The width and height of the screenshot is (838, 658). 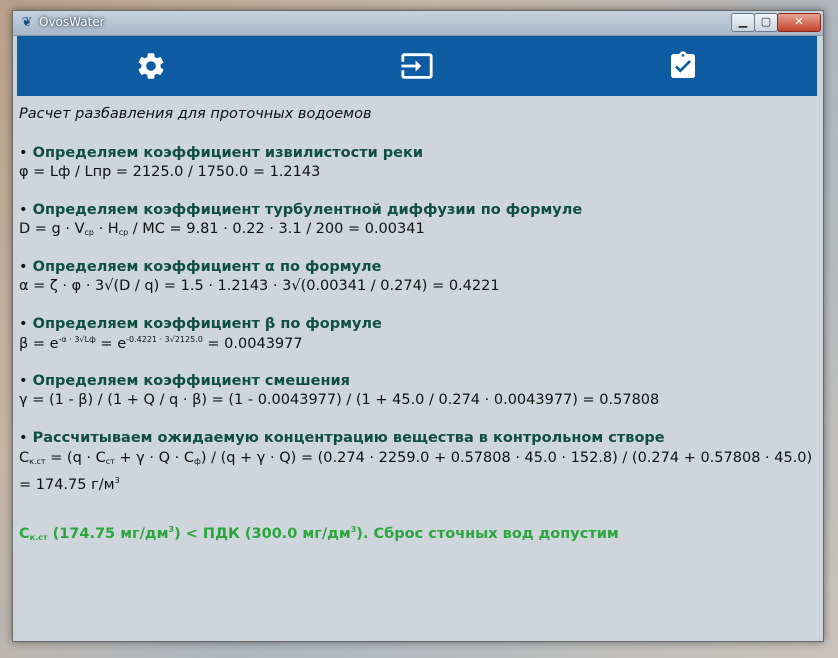 What do you see at coordinates (197, 461) in the screenshot?
I see `subscript: ф` at bounding box center [197, 461].